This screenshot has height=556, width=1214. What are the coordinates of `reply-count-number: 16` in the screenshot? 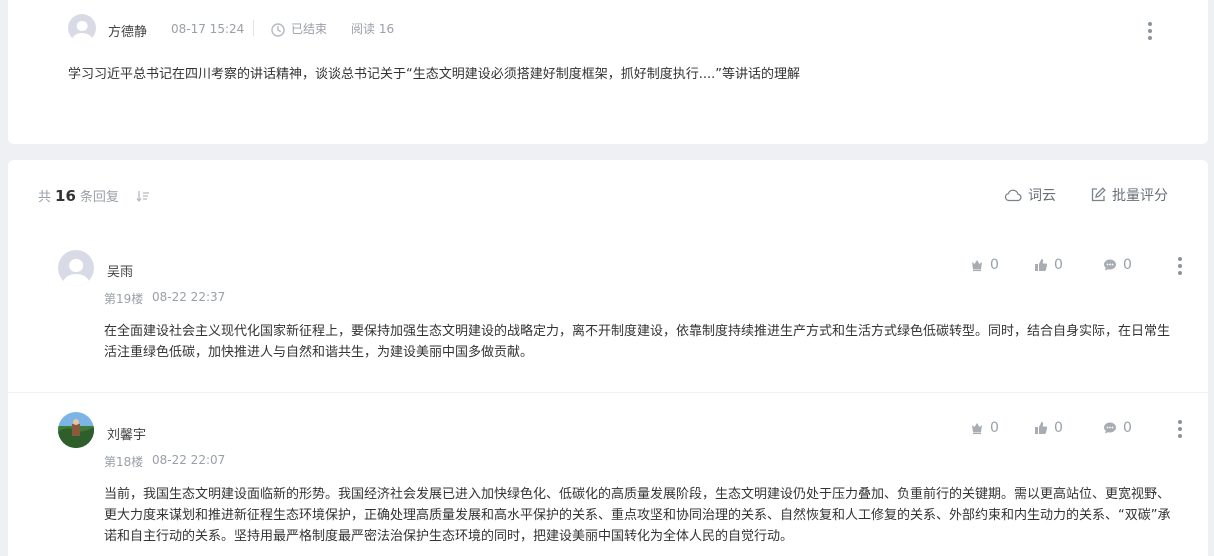 It's located at (65, 196).